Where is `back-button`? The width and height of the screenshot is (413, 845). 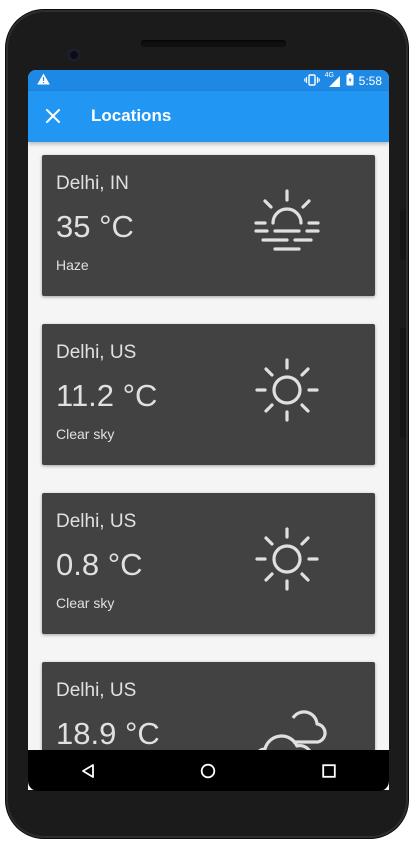
back-button is located at coordinates (88, 771).